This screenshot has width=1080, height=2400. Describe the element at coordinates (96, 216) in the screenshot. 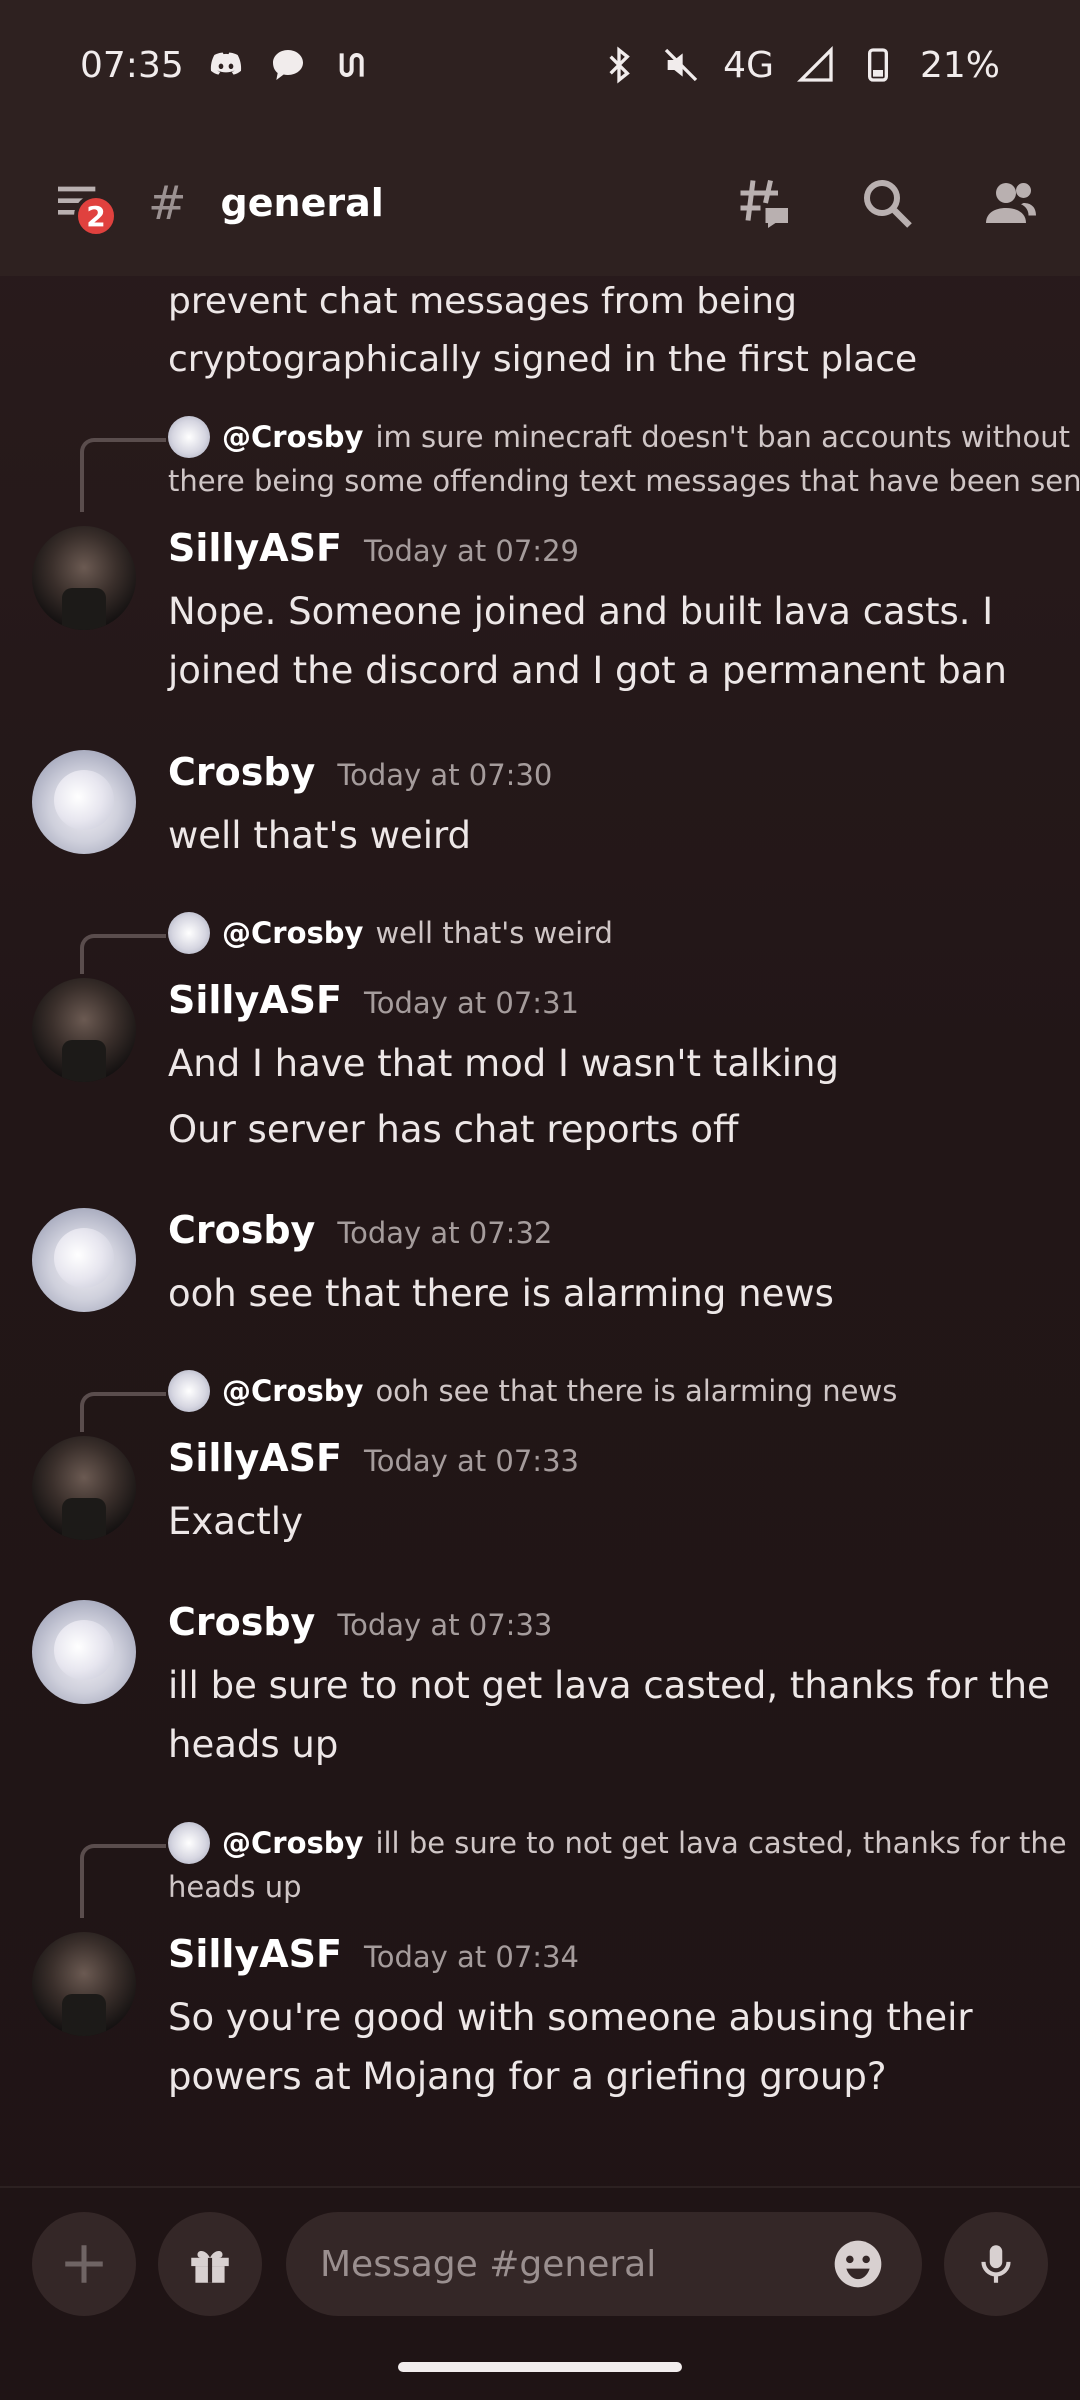

I see `notification-badge: 2` at that location.